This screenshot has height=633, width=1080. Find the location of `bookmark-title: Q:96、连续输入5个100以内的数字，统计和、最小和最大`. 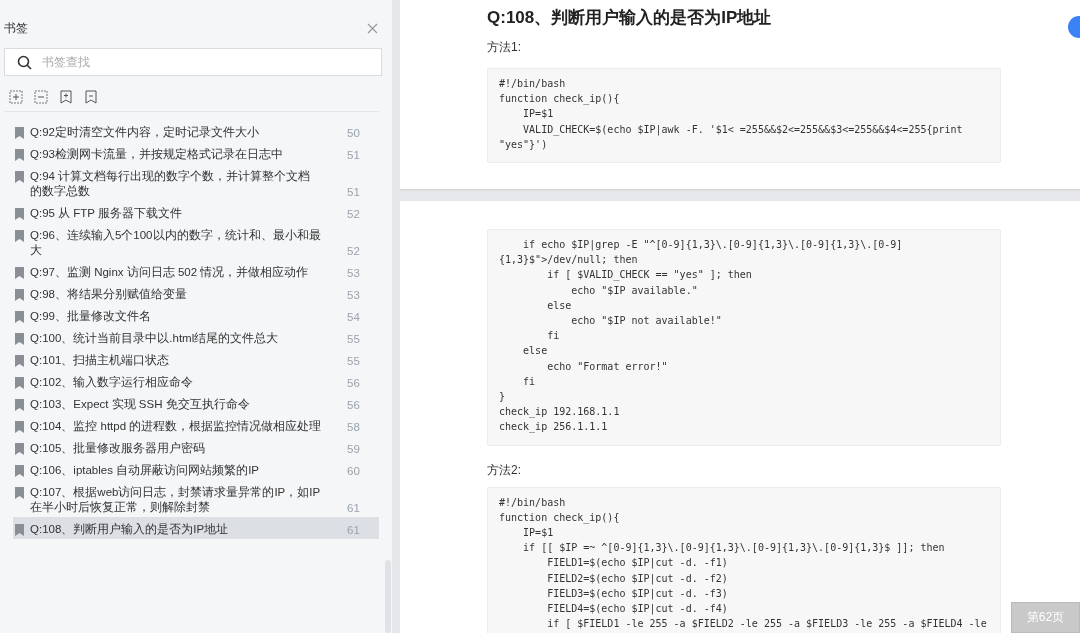

bookmark-title: Q:96、连续输入5个100以内的数字，统计和、最小和最大 is located at coordinates (176, 243).